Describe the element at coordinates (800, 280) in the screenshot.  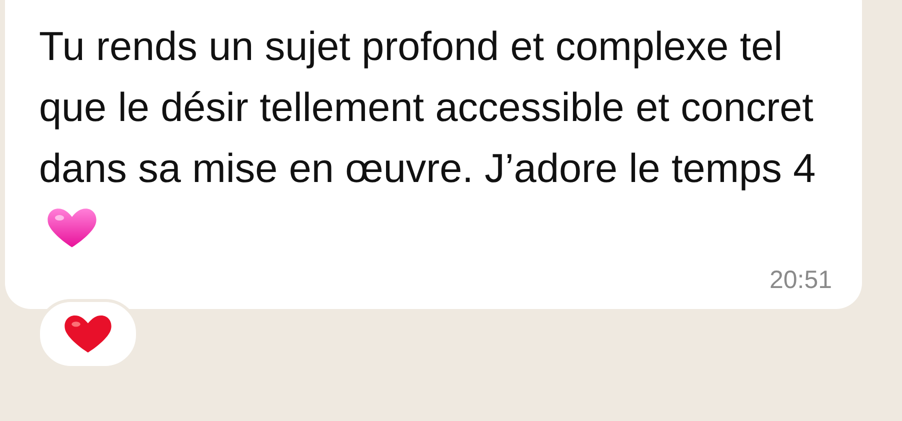
I see `message-time: 20:51` at that location.